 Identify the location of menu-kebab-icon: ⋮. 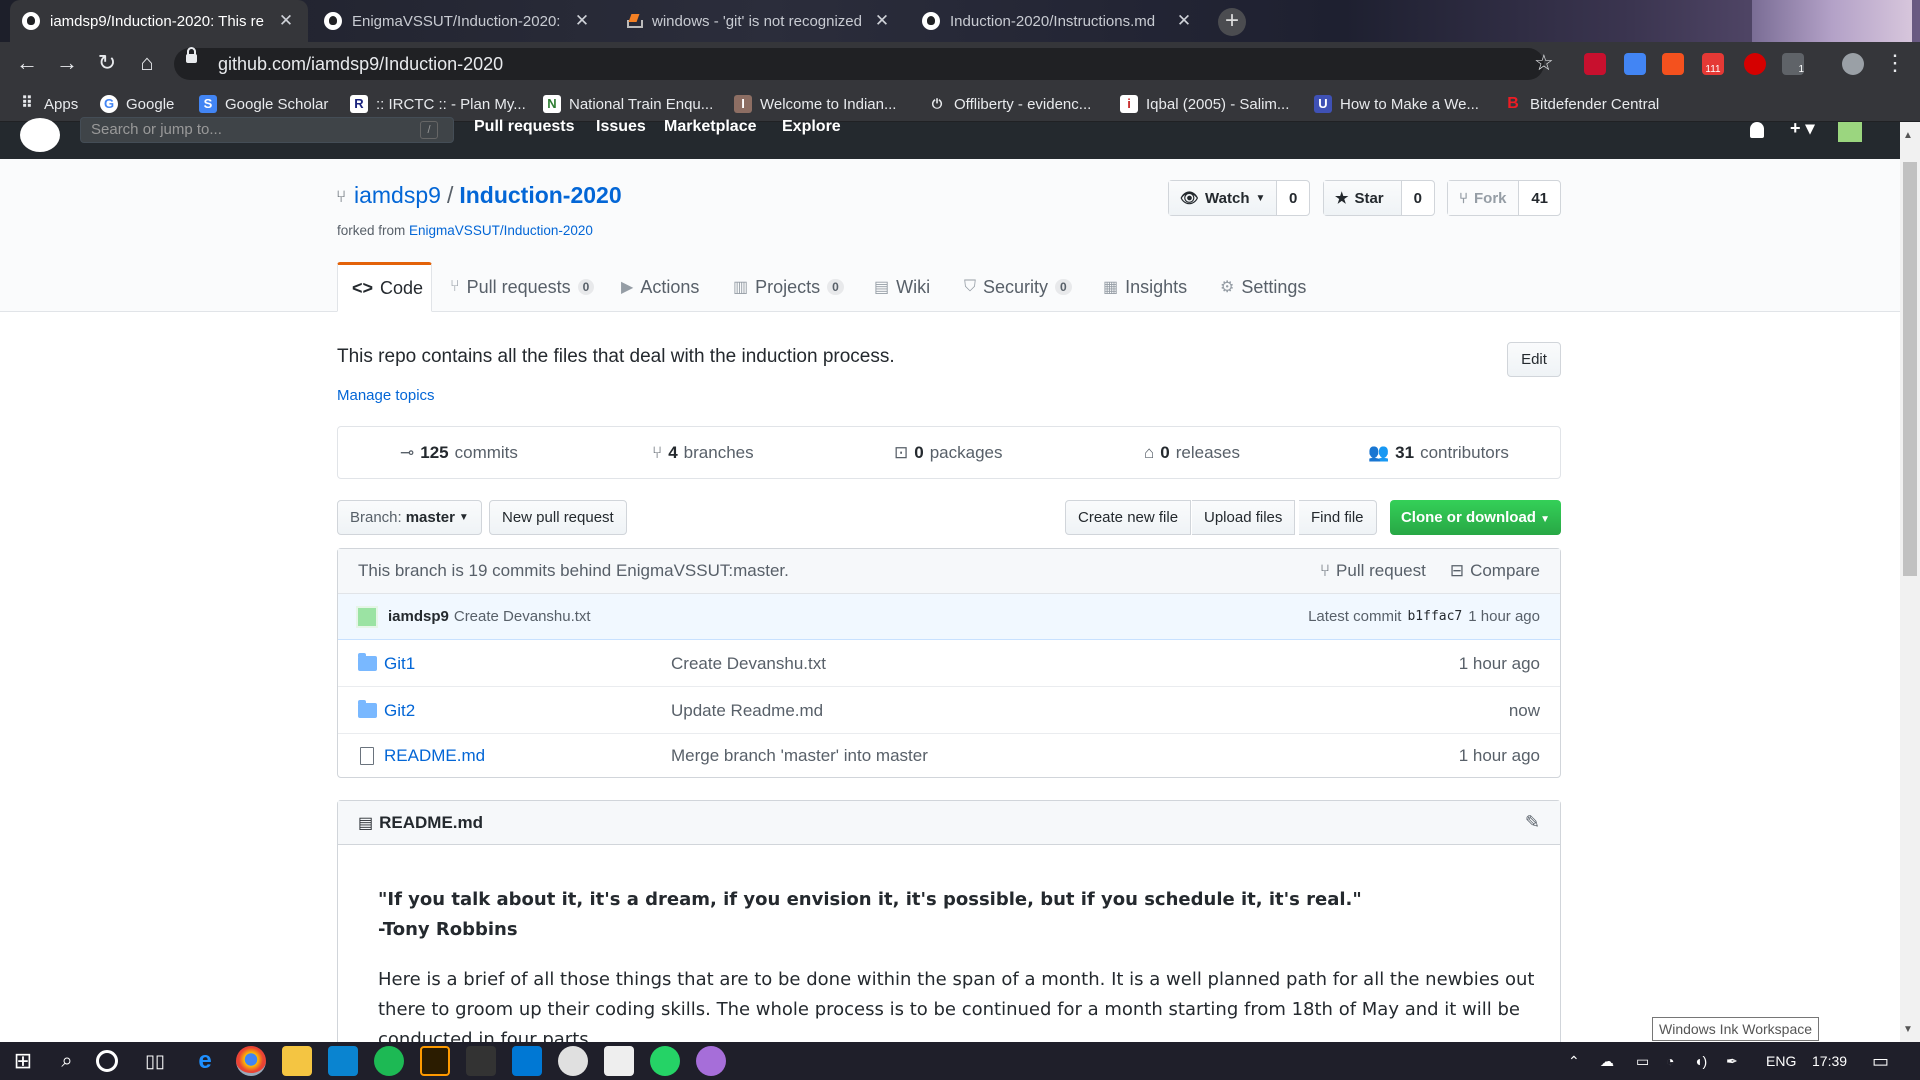
(1895, 63).